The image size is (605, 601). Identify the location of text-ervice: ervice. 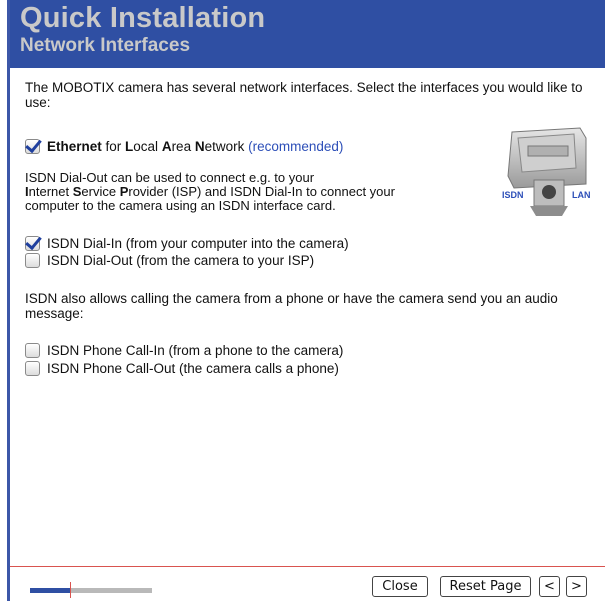
(100, 191).